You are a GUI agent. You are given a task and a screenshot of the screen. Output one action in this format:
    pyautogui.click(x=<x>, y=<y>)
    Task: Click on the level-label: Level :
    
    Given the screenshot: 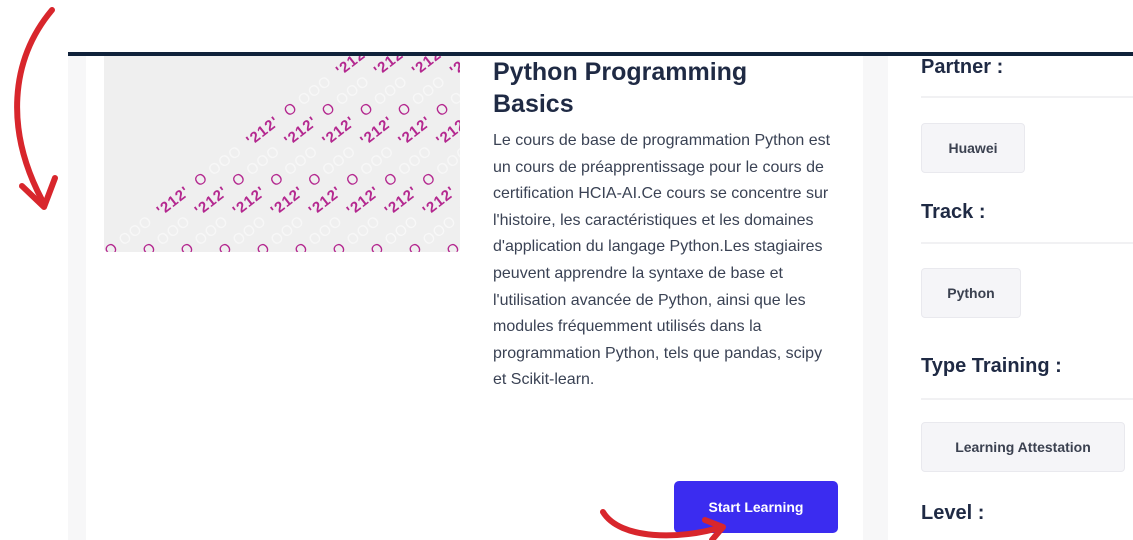 What is the action you would take?
    pyautogui.click(x=953, y=513)
    